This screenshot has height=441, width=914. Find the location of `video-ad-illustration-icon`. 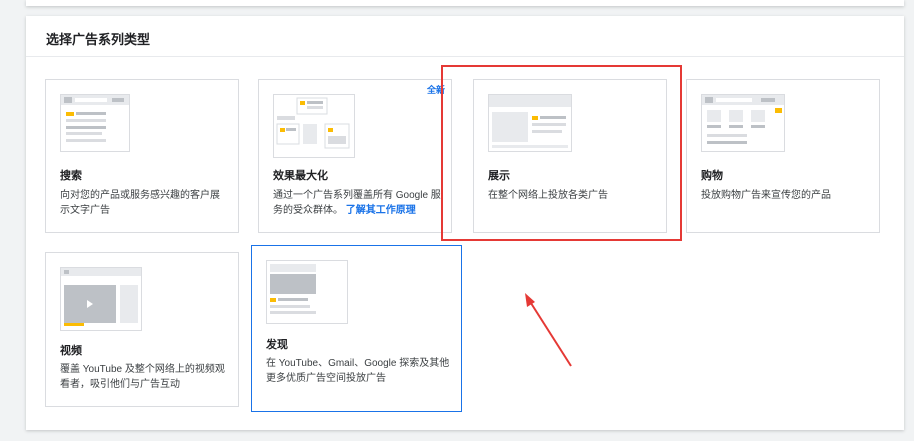

video-ad-illustration-icon is located at coordinates (101, 299).